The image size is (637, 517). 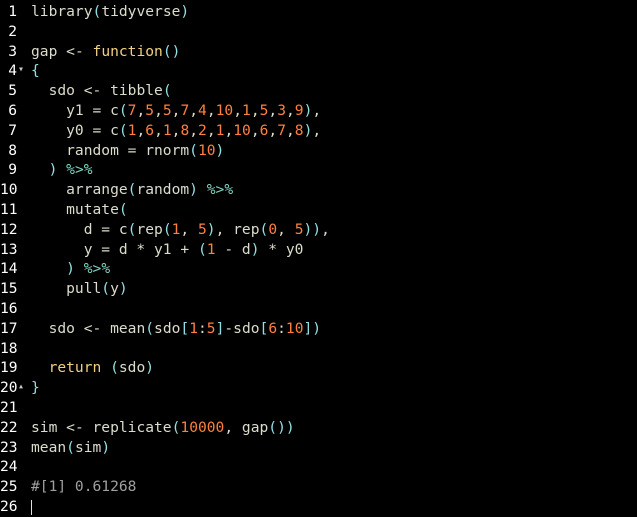 I want to click on line-number: 13, so click(x=9, y=249).